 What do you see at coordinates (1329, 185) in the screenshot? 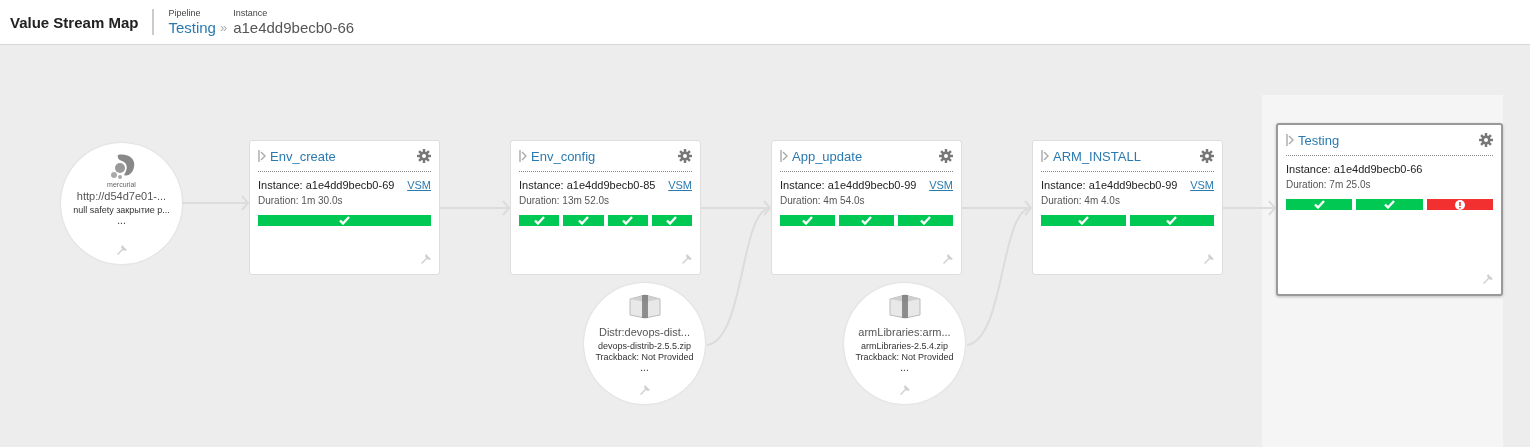
I see `duration-text: Duration: 7m 25.0s` at bounding box center [1329, 185].